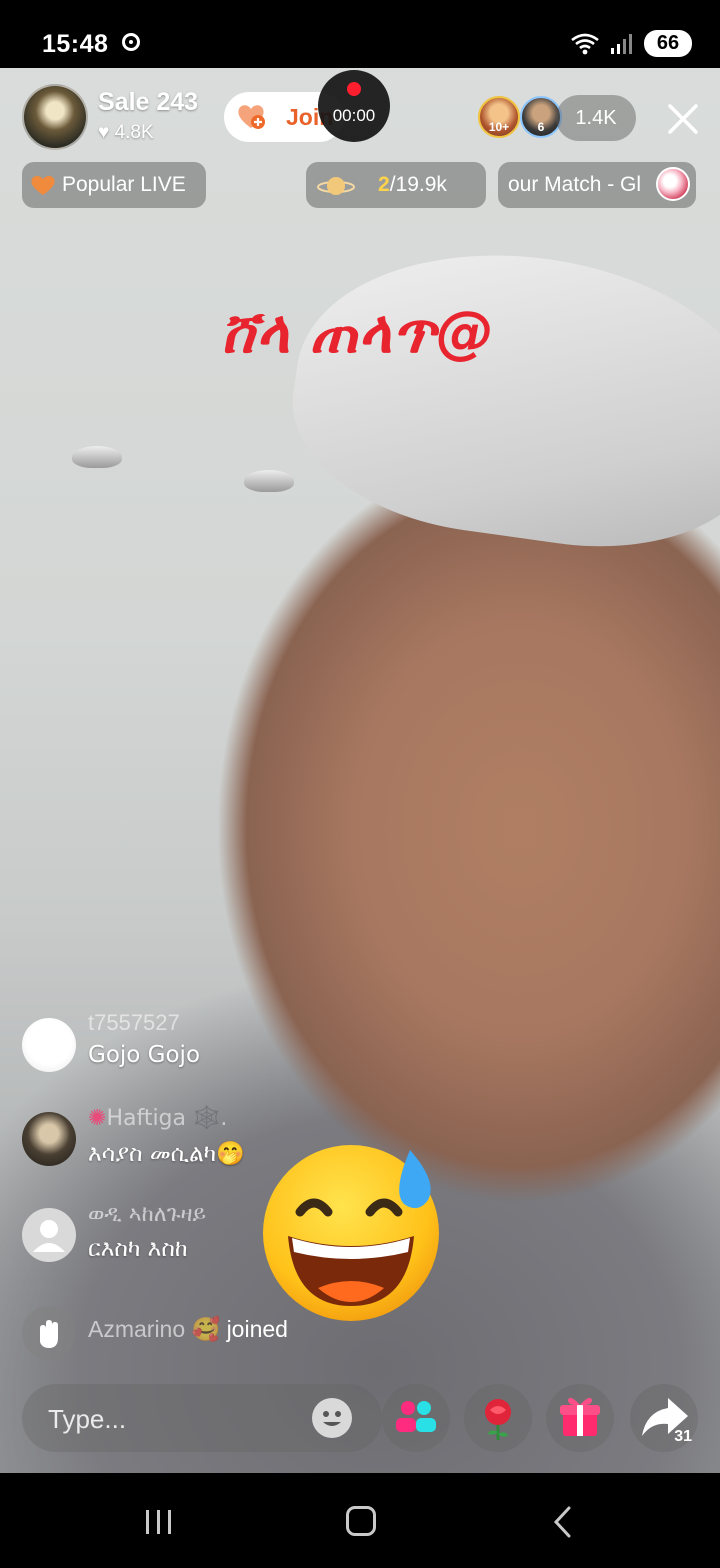  I want to click on host-likes: ♥ 4.8K, so click(126, 133).